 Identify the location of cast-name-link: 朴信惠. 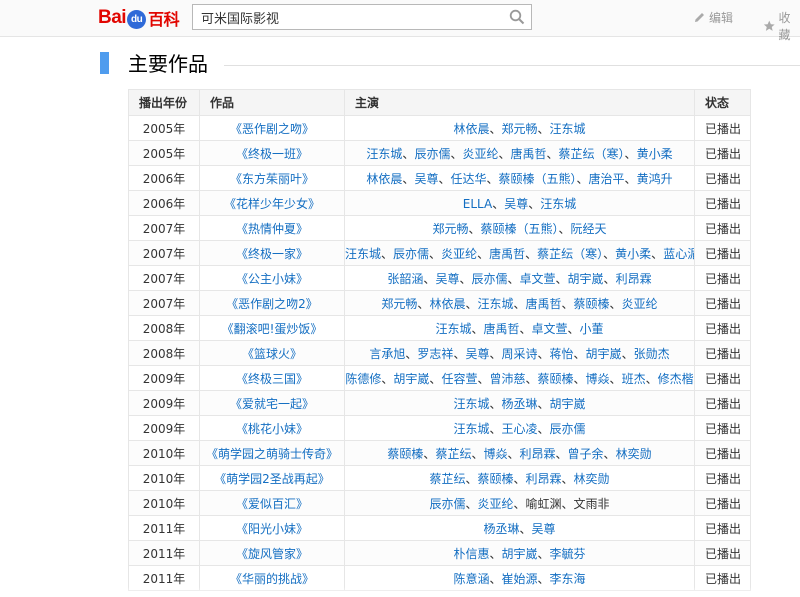
(471, 554).